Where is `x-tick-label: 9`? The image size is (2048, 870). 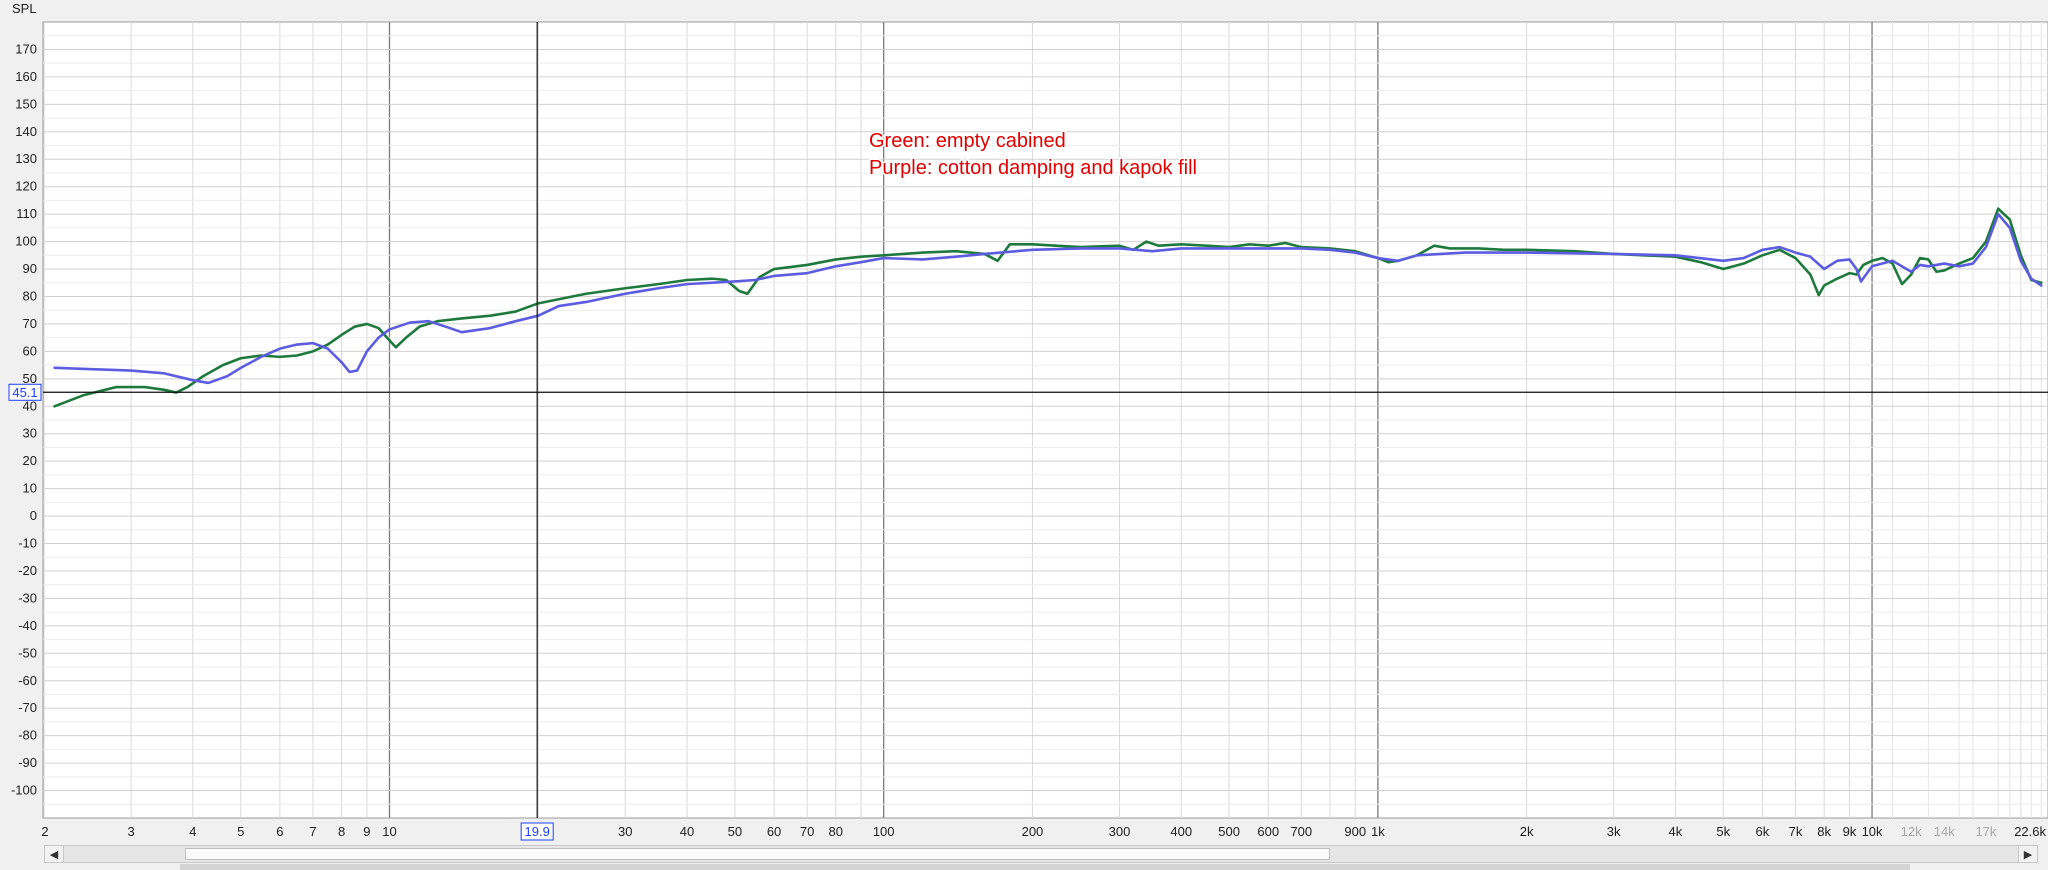 x-tick-label: 9 is located at coordinates (366, 831).